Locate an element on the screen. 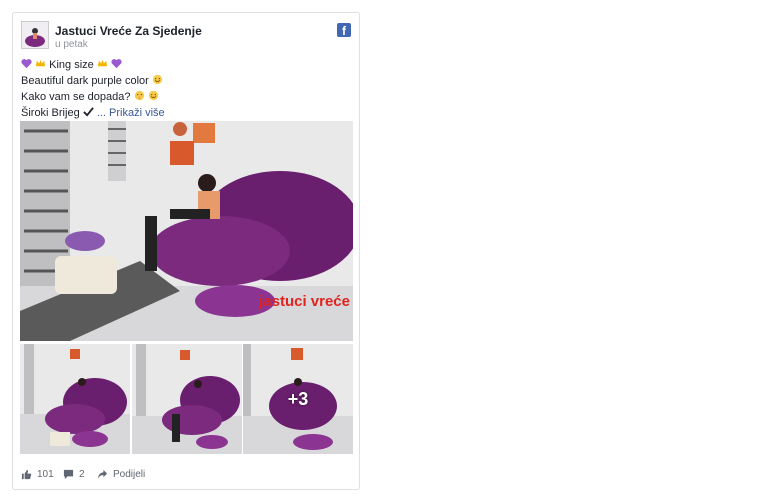 This screenshot has height=500, width=765. like-count: 101 is located at coordinates (37, 474).